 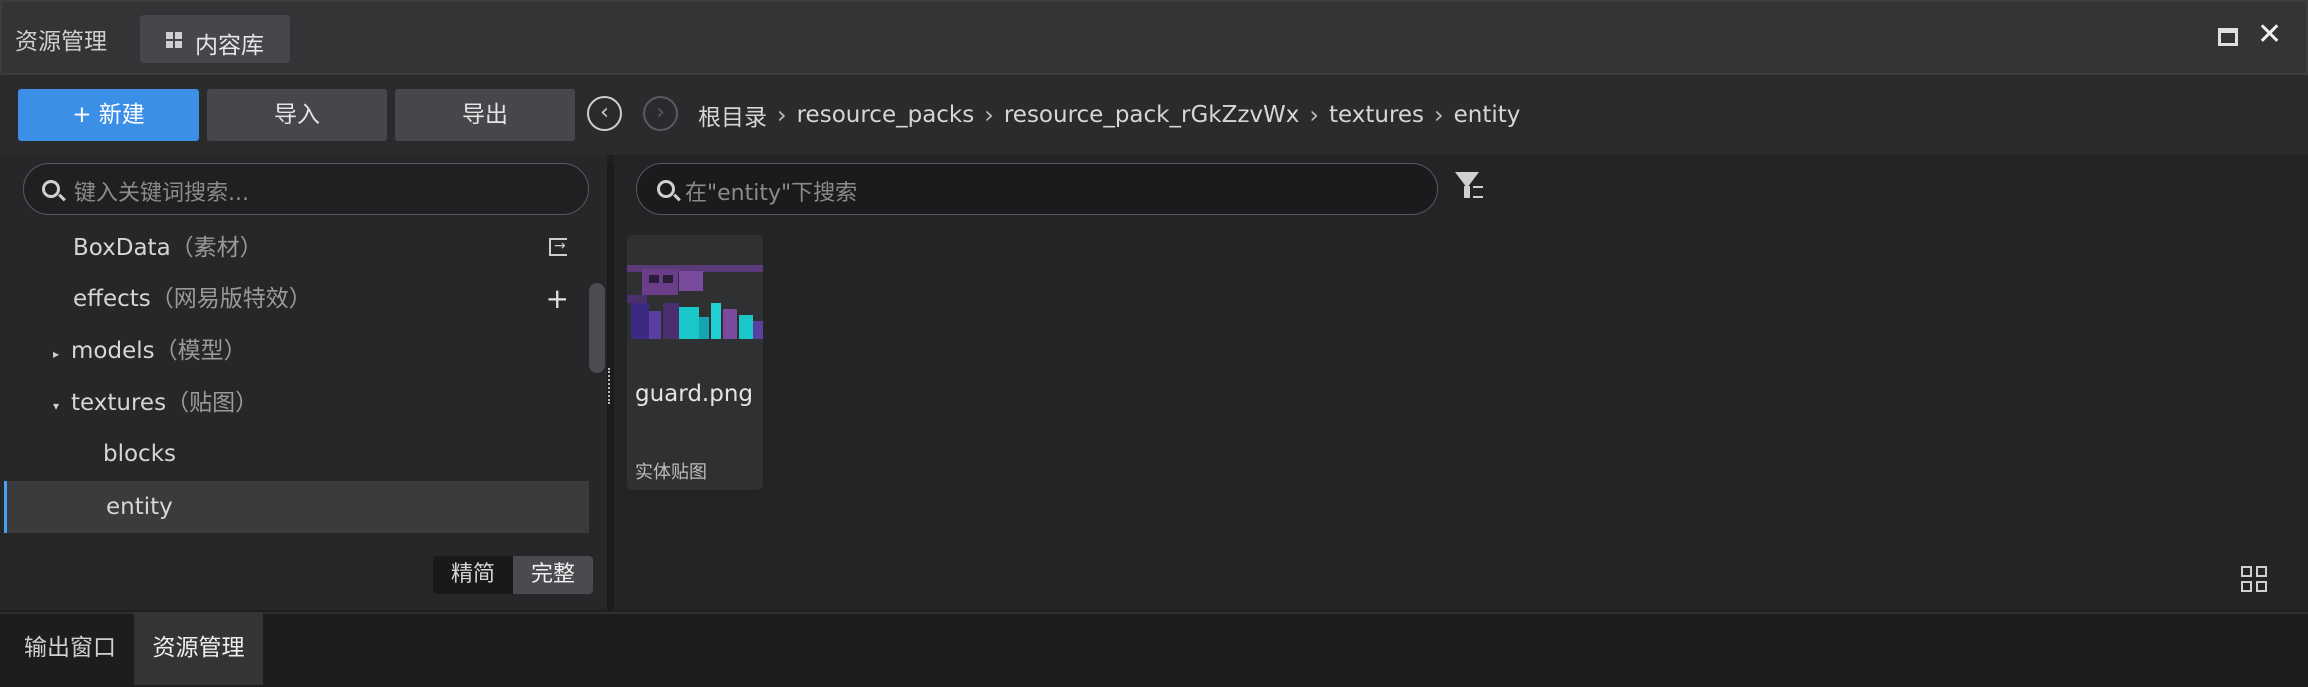 What do you see at coordinates (660, 113) in the screenshot?
I see `forward-icon: ›` at bounding box center [660, 113].